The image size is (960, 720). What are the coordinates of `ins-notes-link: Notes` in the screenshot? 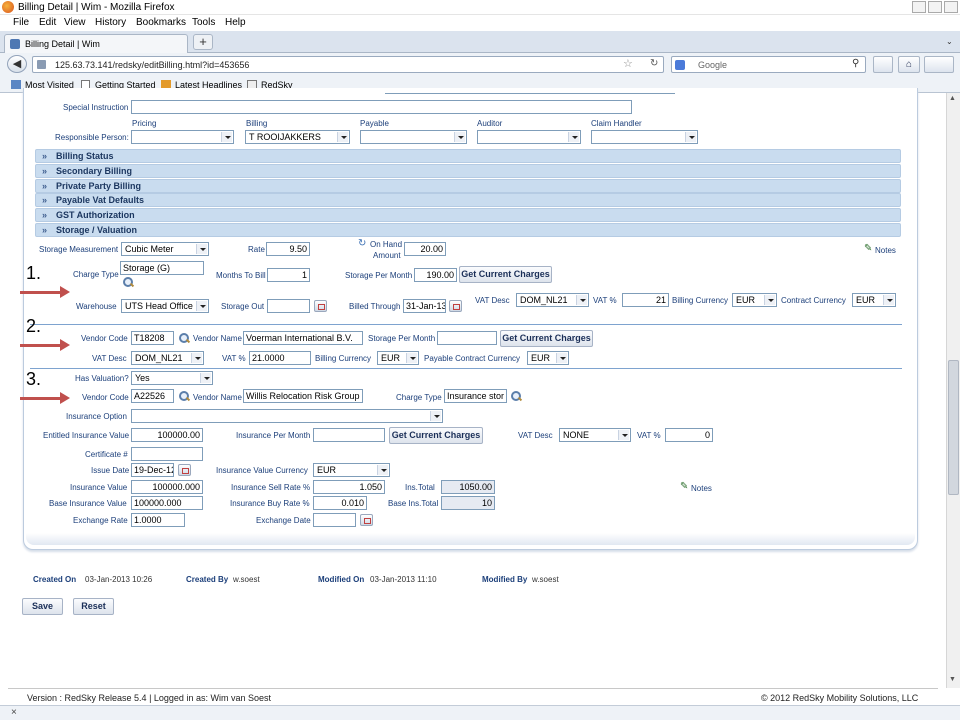 It's located at (701, 488).